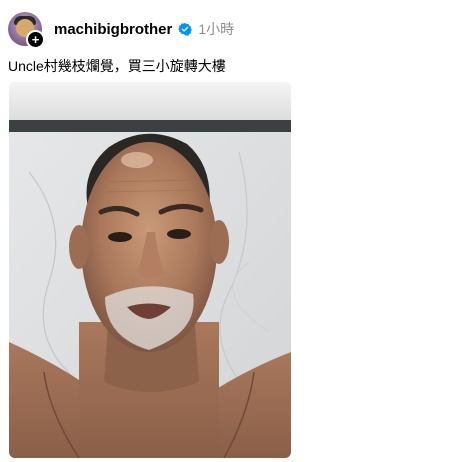 The width and height of the screenshot is (466, 462). What do you see at coordinates (117, 66) in the screenshot?
I see `post-caption: Uncle村幾枝爛覺，買三小旋轉大樓` at bounding box center [117, 66].